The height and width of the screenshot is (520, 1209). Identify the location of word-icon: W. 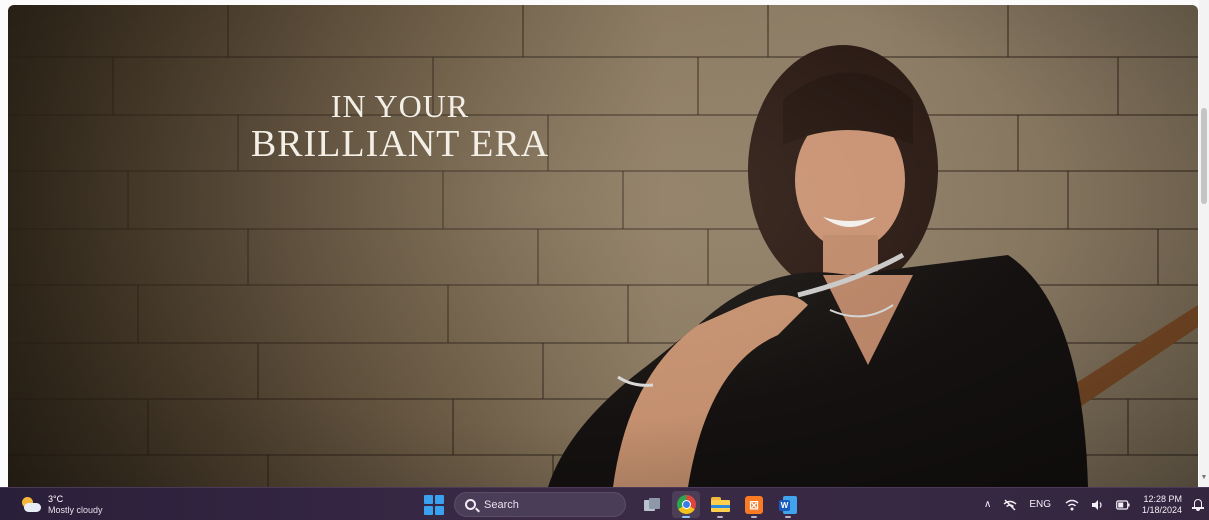
(788, 504).